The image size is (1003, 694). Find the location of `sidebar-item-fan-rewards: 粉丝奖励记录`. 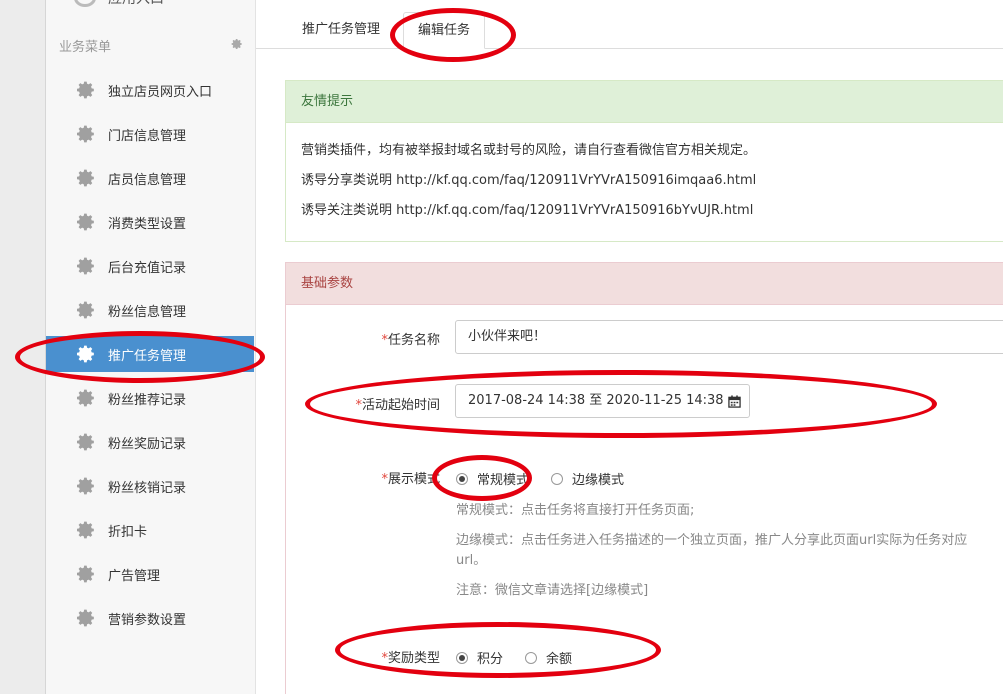

sidebar-item-fan-rewards: 粉丝奖励记录 is located at coordinates (150, 442).